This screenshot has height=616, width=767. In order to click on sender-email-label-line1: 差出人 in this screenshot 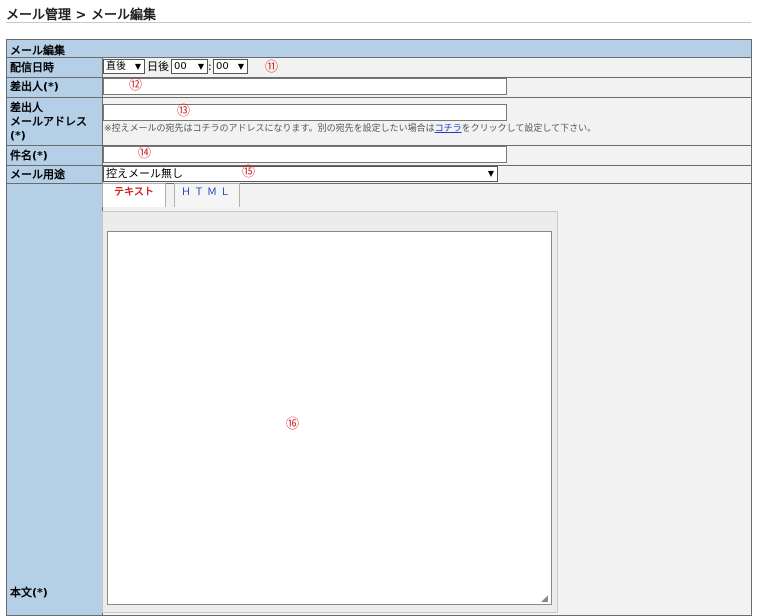, I will do `click(26, 107)`.